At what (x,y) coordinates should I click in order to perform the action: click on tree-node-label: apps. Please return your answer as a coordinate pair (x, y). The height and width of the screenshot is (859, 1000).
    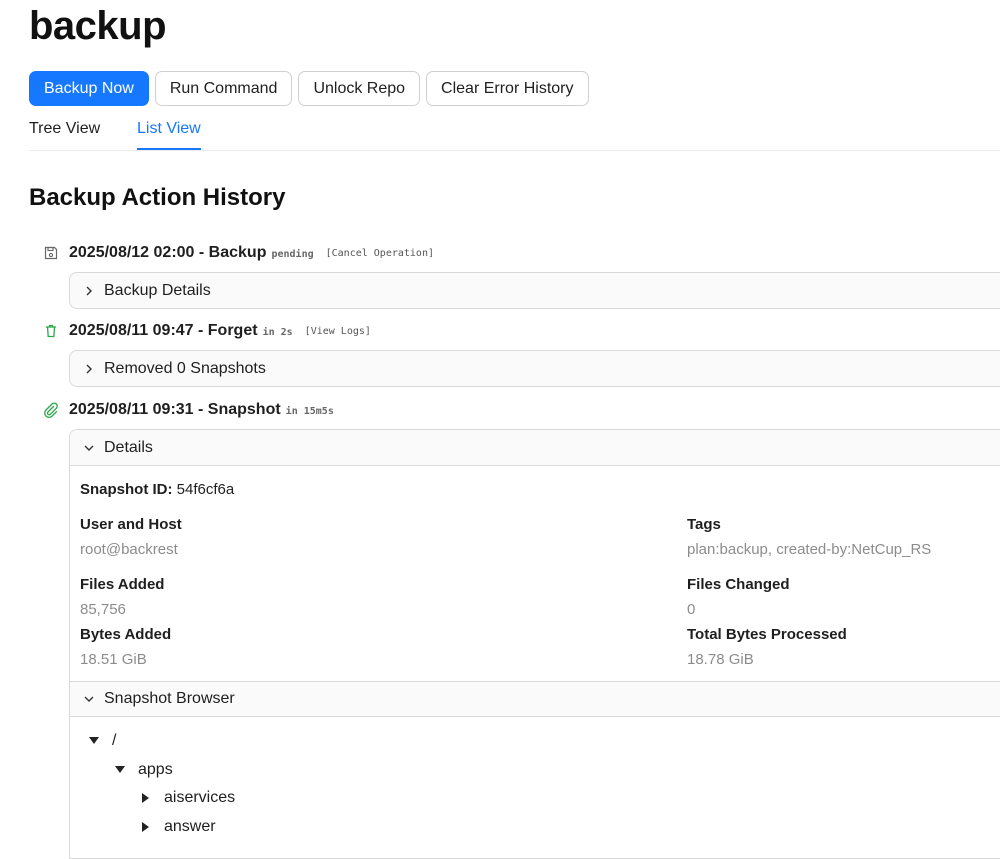
    Looking at the image, I should click on (155, 769).